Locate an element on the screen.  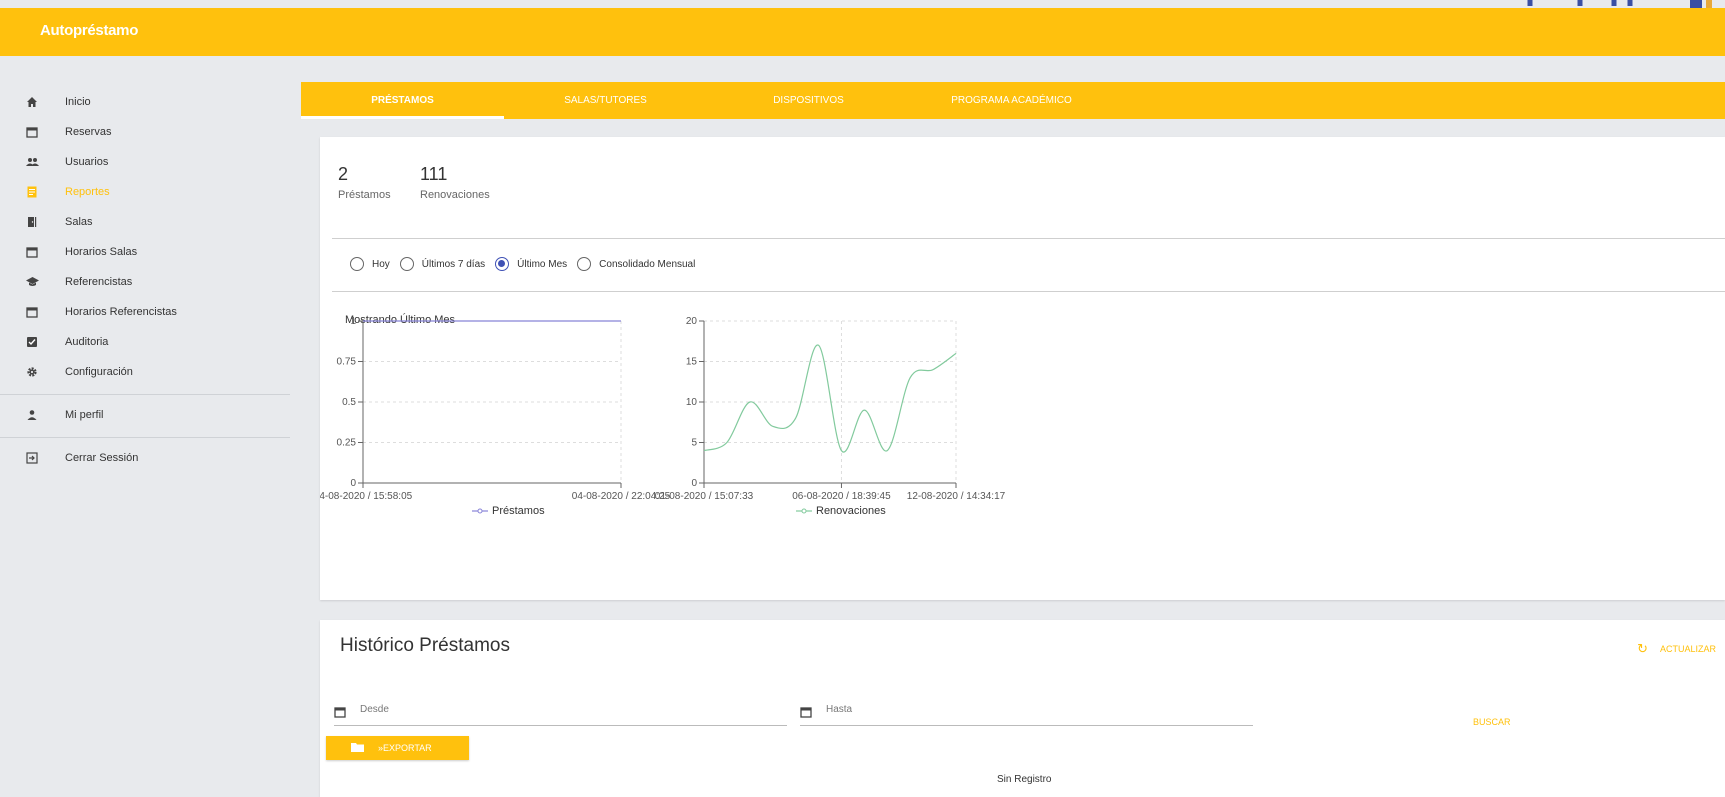
sidebar-item-auditoria: Auditoria is located at coordinates (145, 343).